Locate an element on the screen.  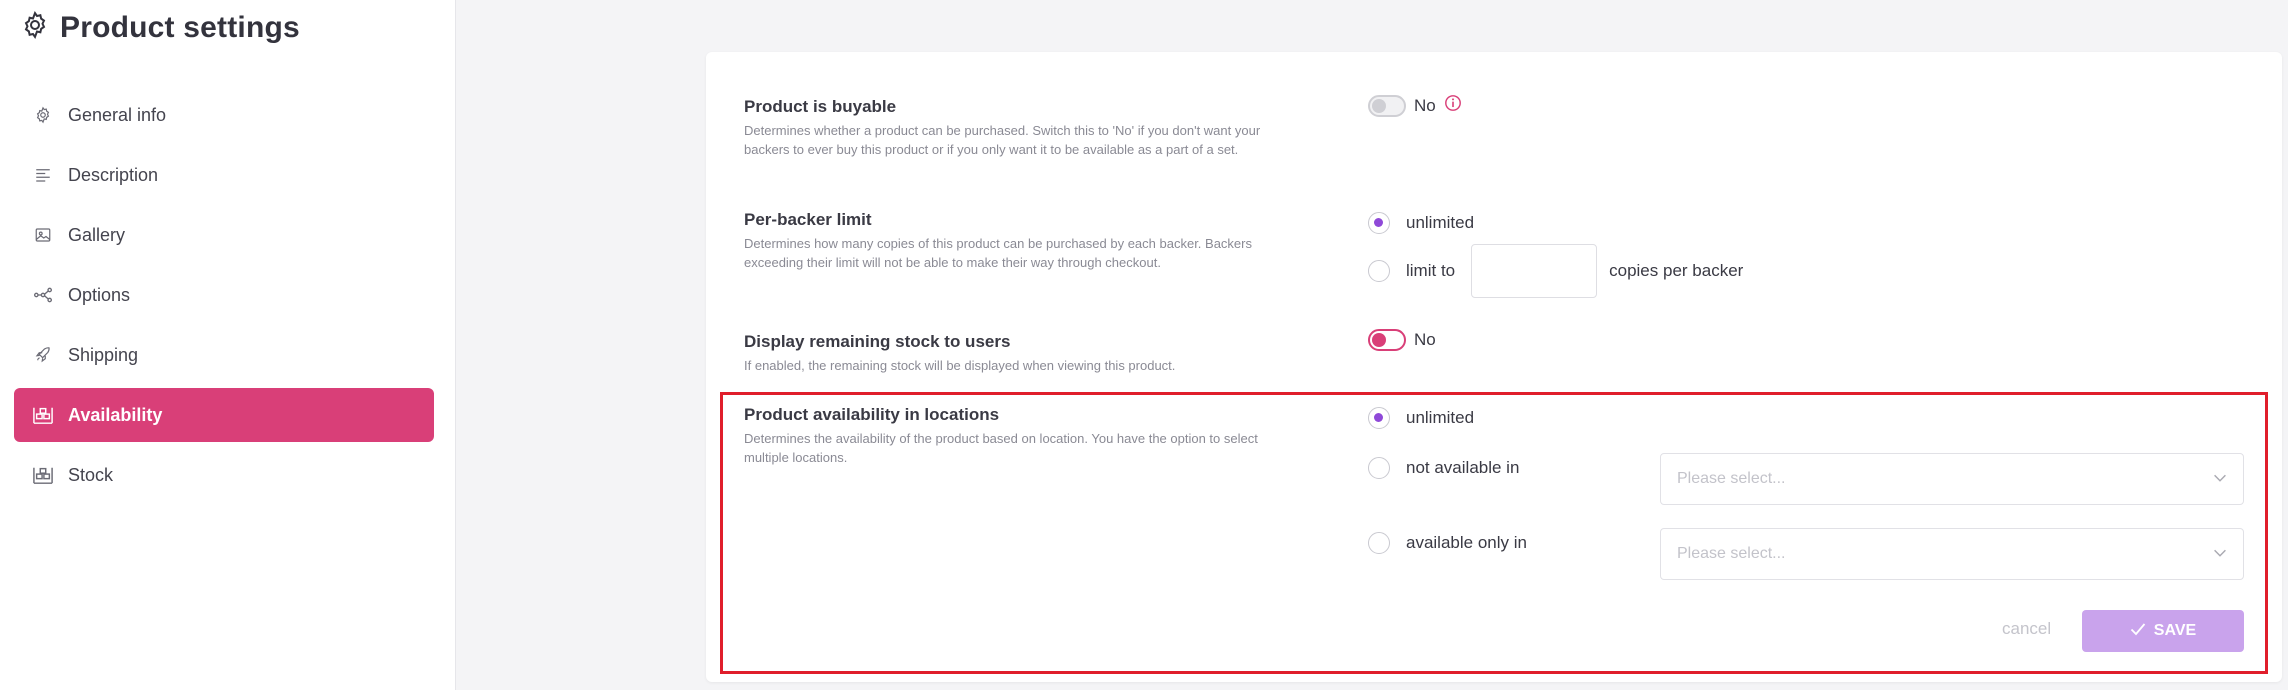
sidebar-item-label: General info is located at coordinates (117, 114).